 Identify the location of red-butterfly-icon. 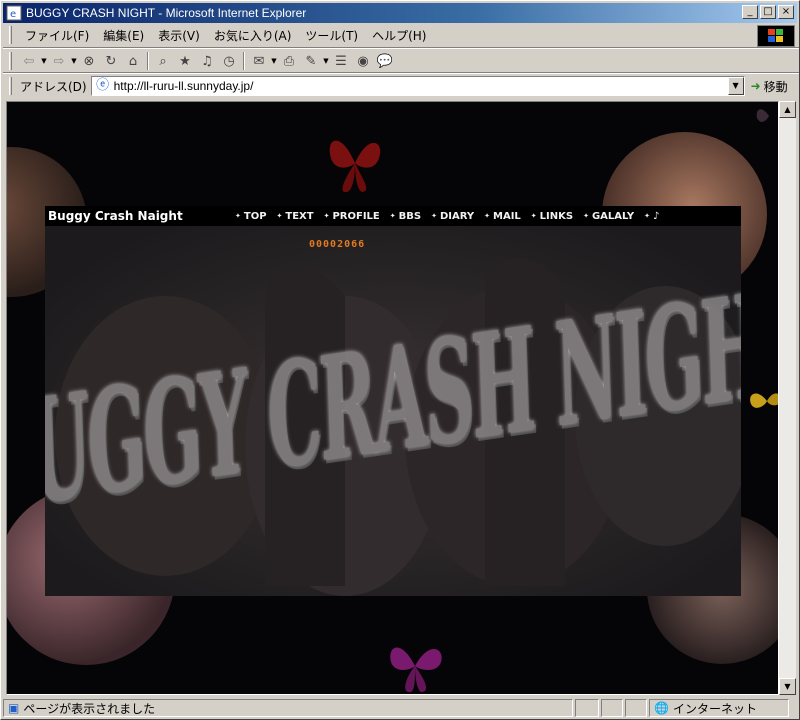
(355, 166).